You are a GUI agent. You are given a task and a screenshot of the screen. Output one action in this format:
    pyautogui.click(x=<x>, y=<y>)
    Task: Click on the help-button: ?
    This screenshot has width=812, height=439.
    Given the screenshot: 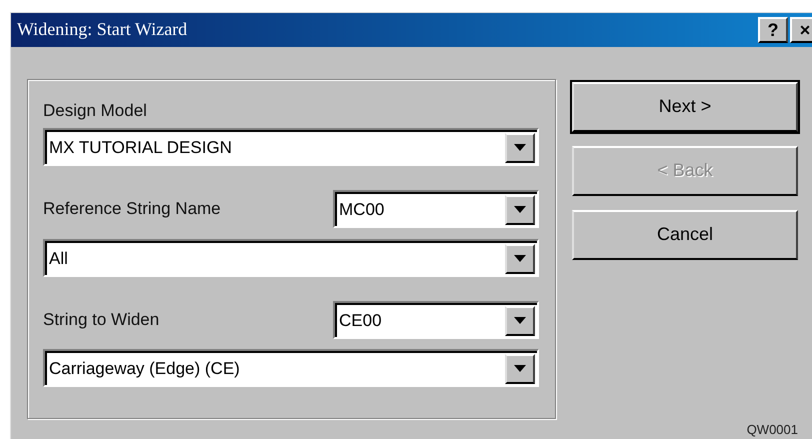 What is the action you would take?
    pyautogui.click(x=773, y=29)
    